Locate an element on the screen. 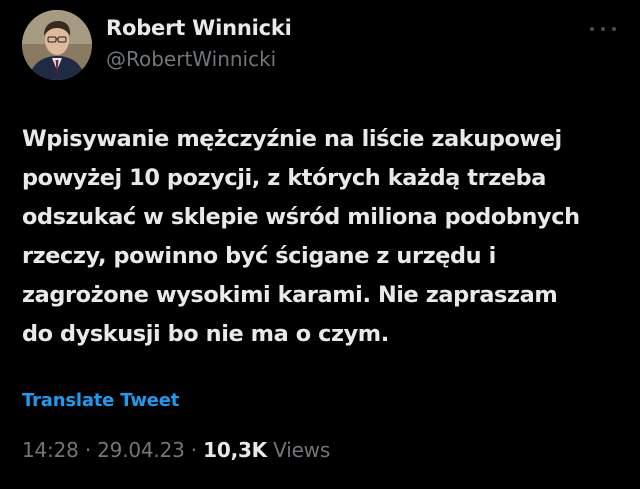 This screenshot has width=640, height=489. more-options-icon is located at coordinates (603, 29).